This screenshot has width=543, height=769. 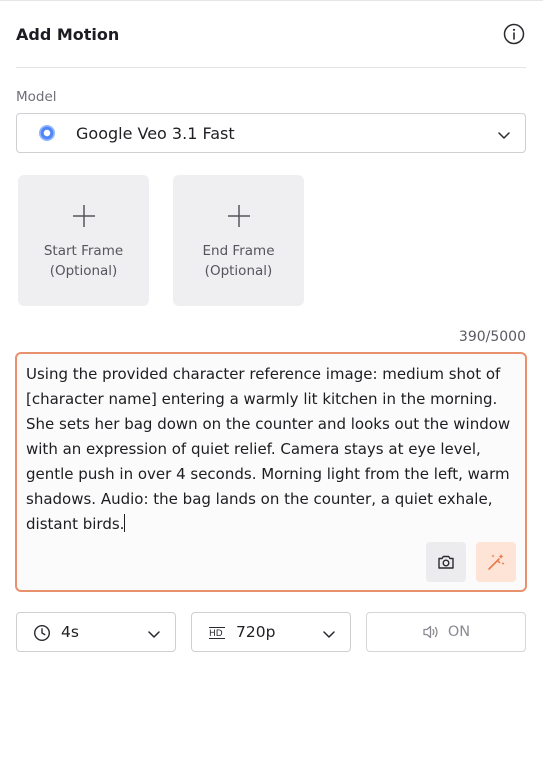 I want to click on start-frame-label: Start Frame (Optional), so click(x=83, y=261).